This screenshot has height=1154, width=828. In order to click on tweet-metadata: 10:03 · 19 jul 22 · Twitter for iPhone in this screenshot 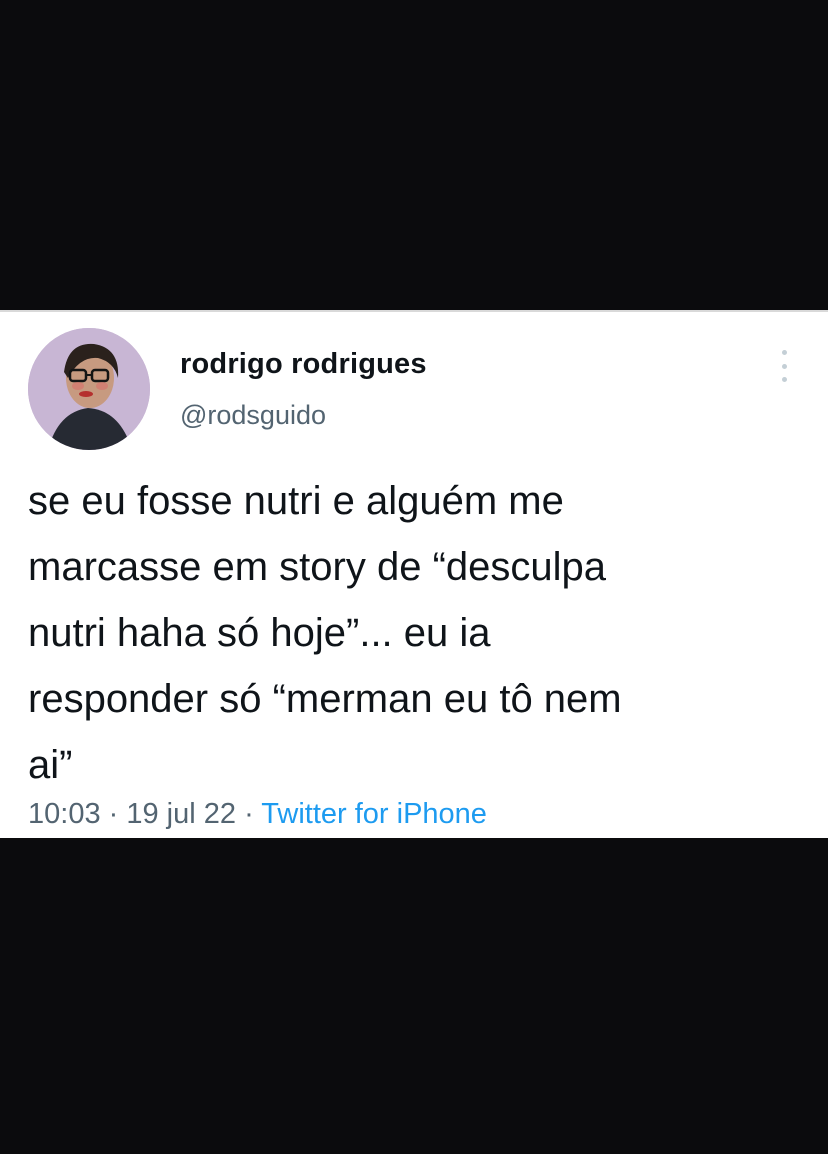, I will do `click(257, 814)`.